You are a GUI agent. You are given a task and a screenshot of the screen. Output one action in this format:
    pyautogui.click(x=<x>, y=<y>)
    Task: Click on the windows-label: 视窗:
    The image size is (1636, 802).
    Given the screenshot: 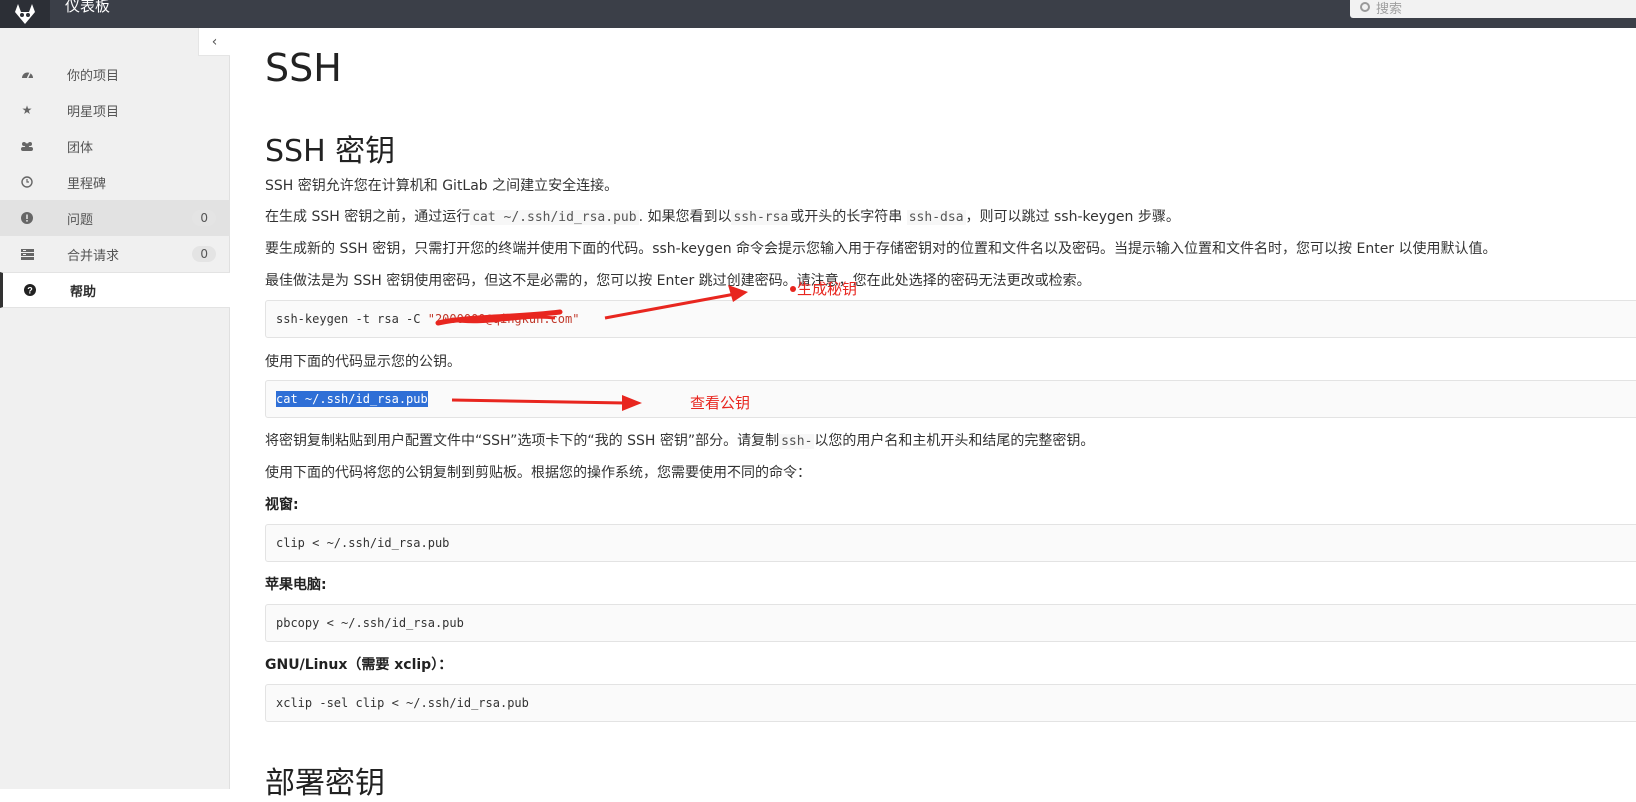 What is the action you would take?
    pyautogui.click(x=282, y=505)
    